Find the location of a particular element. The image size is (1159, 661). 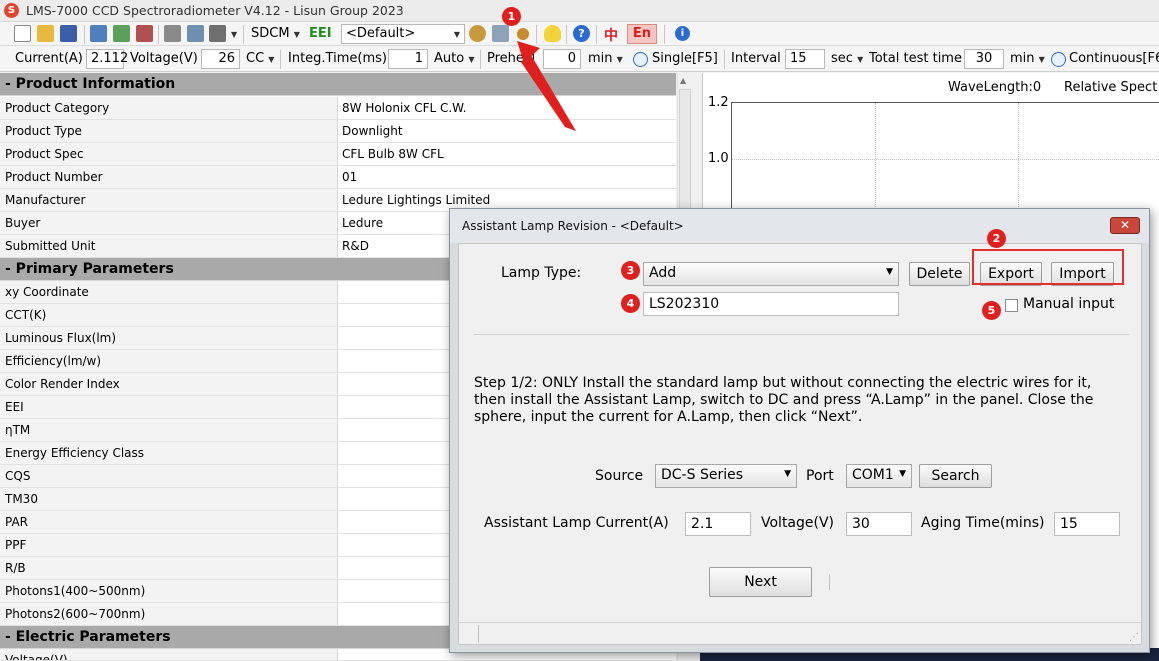

annotation-highlight-box is located at coordinates (1048, 267).